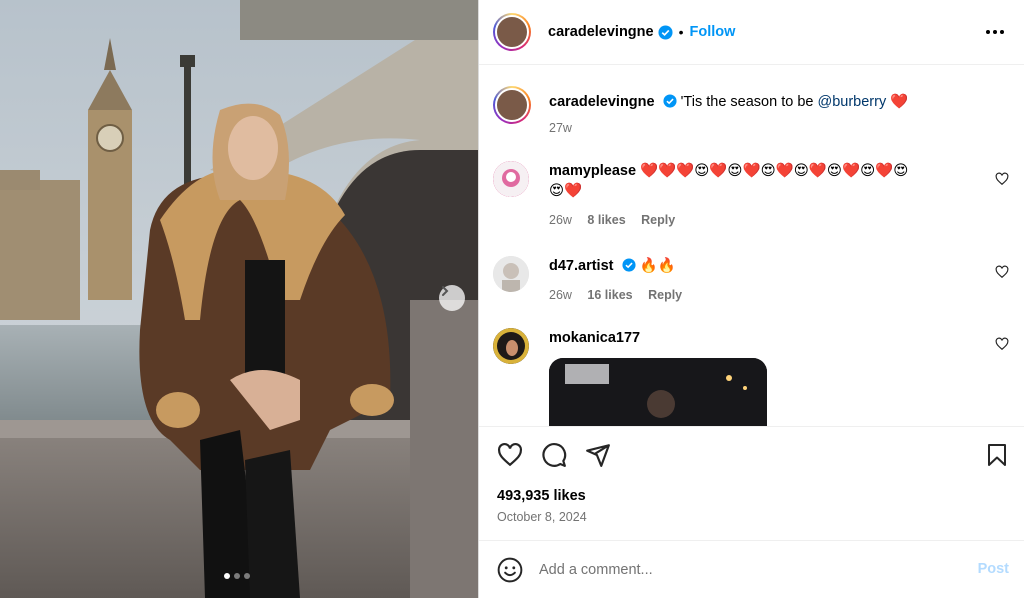 The height and width of the screenshot is (598, 1024). I want to click on comment-input, so click(739, 569).